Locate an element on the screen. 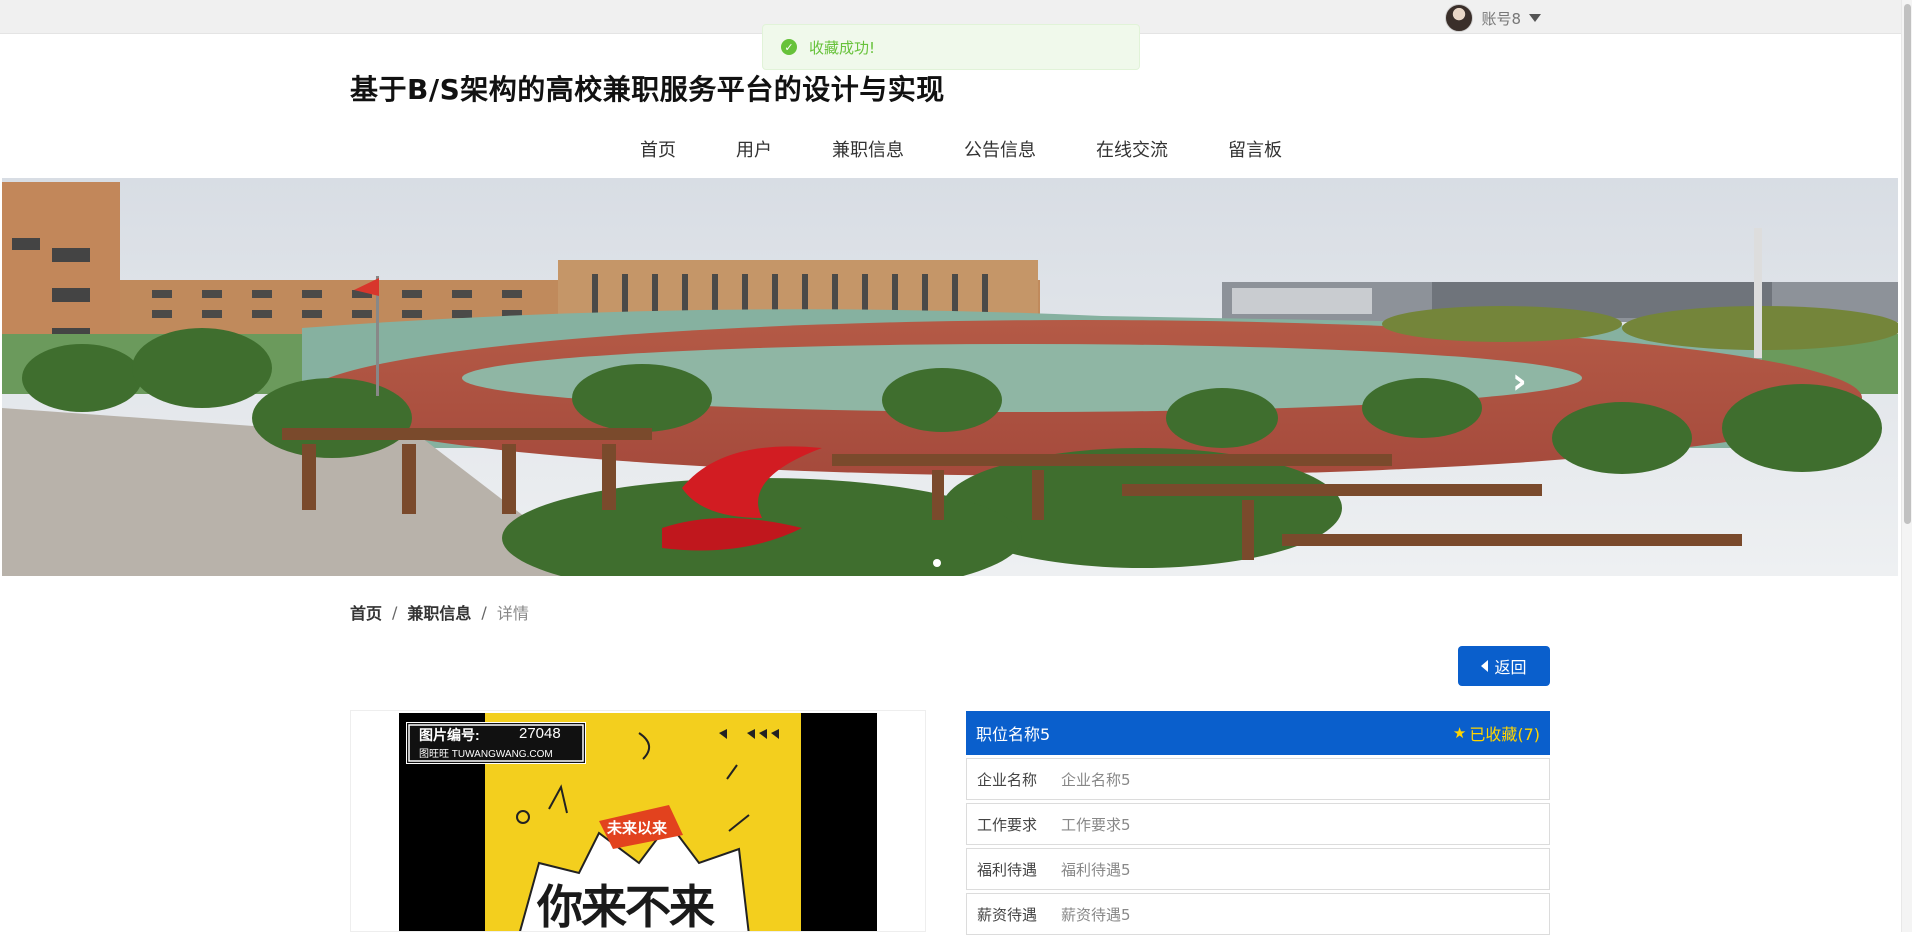 This screenshot has width=1912, height=935. page-scrollbar is located at coordinates (1906, 466).